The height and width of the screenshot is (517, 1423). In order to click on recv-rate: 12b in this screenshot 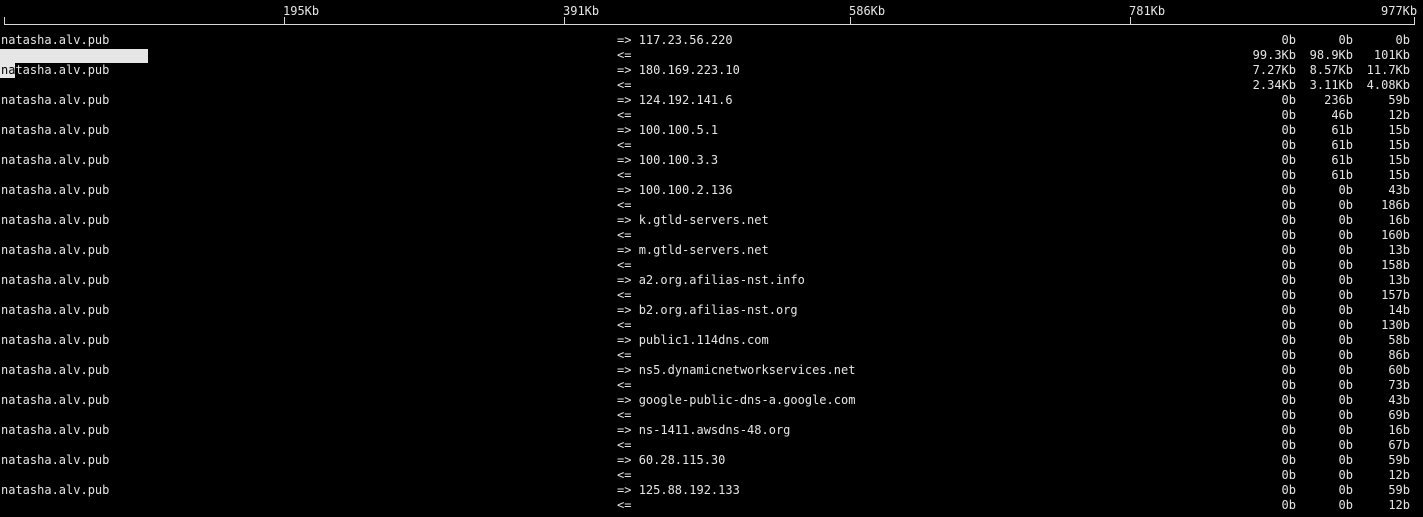, I will do `click(1399, 505)`.